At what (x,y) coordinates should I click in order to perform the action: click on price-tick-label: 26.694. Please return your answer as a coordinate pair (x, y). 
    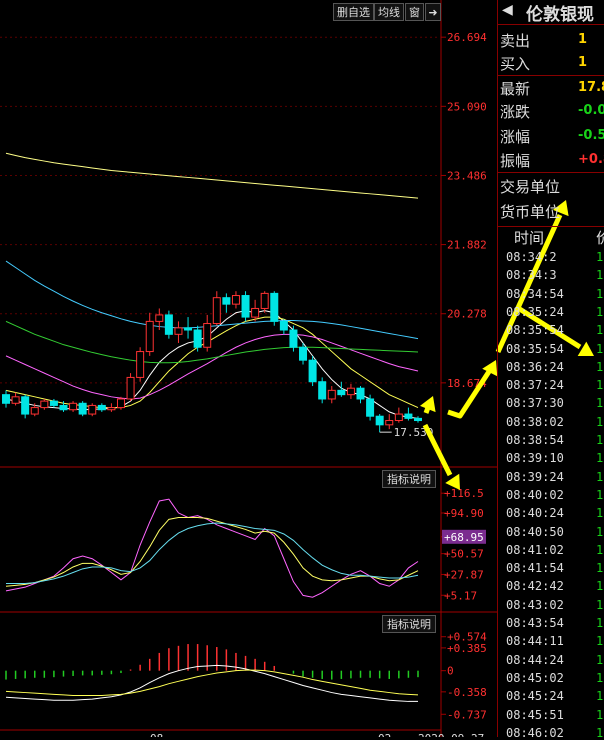
    Looking at the image, I should click on (467, 37).